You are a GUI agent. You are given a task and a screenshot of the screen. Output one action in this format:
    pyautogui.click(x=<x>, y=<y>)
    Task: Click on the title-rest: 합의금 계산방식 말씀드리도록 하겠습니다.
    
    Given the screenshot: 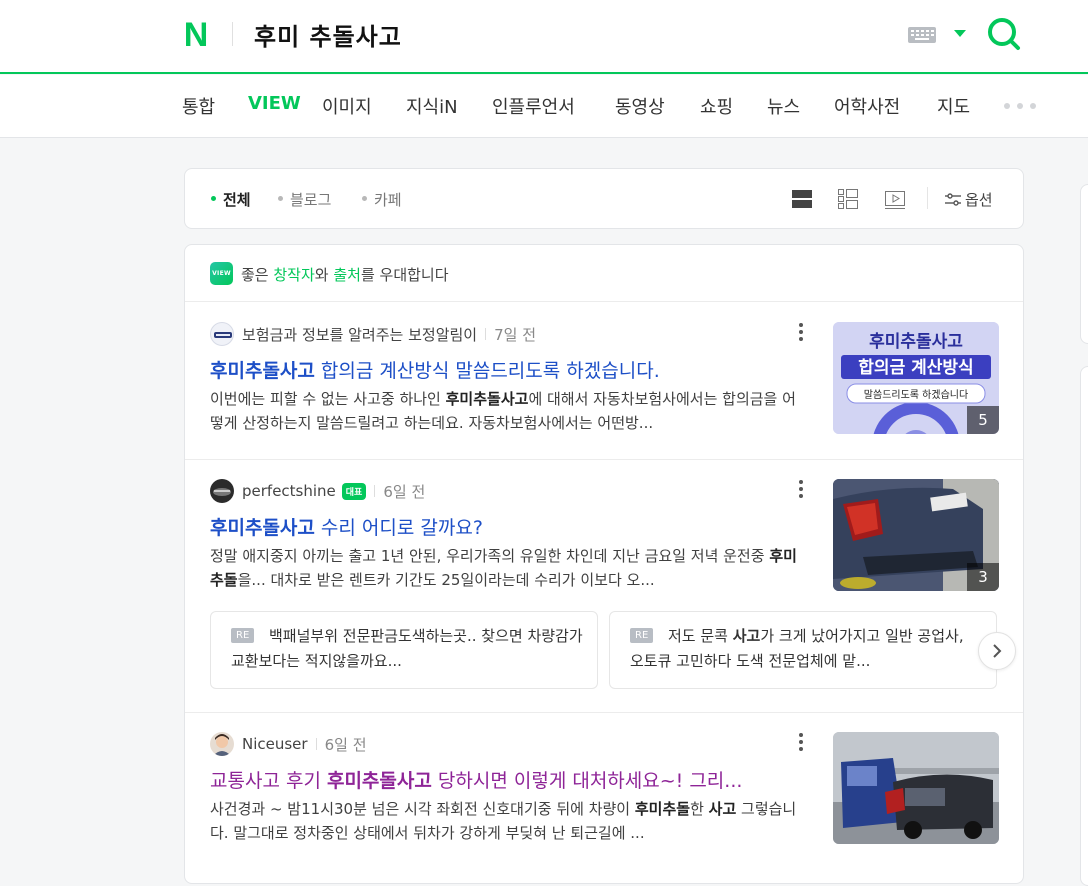 What is the action you would take?
    pyautogui.click(x=487, y=371)
    